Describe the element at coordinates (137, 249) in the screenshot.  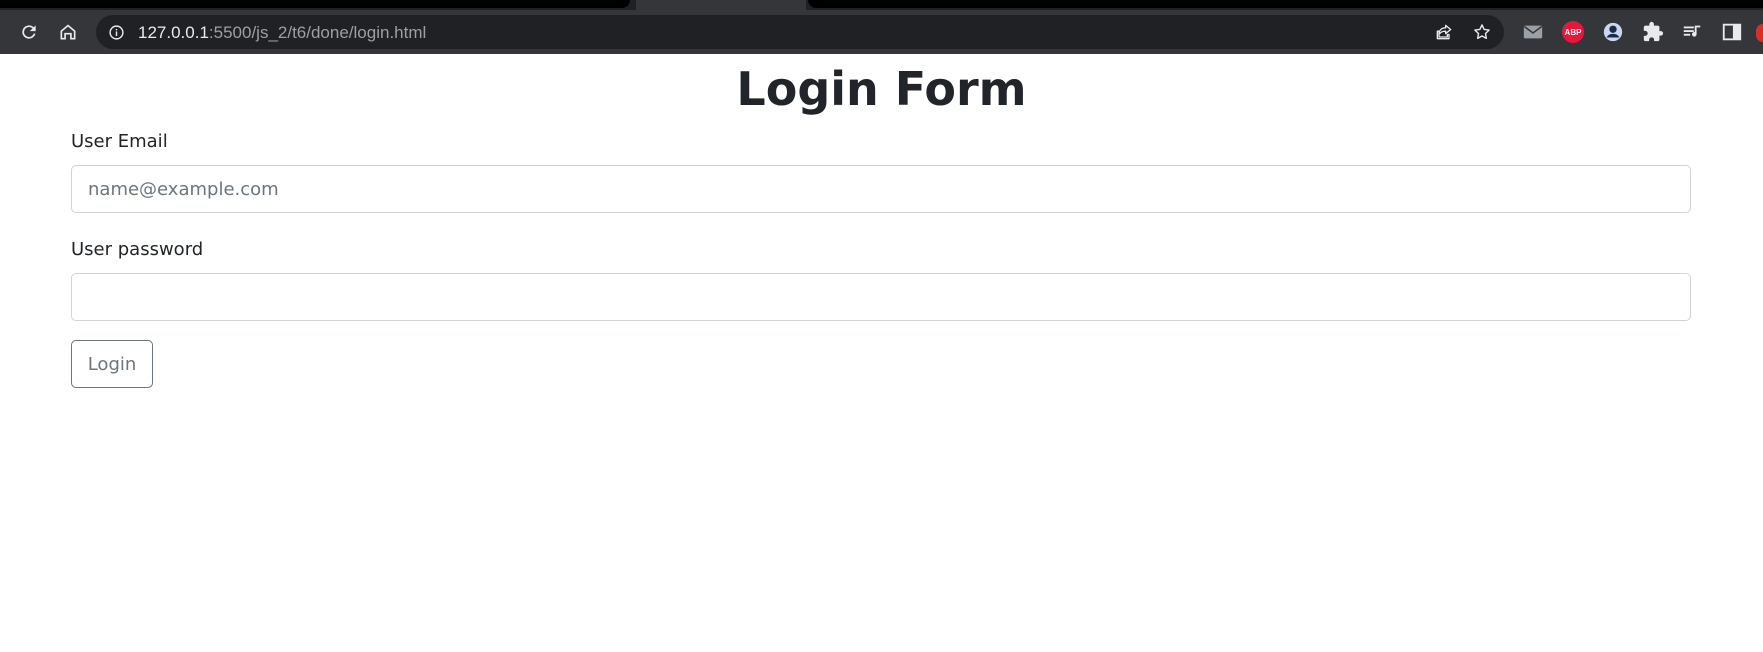
I see `password-label: User password` at that location.